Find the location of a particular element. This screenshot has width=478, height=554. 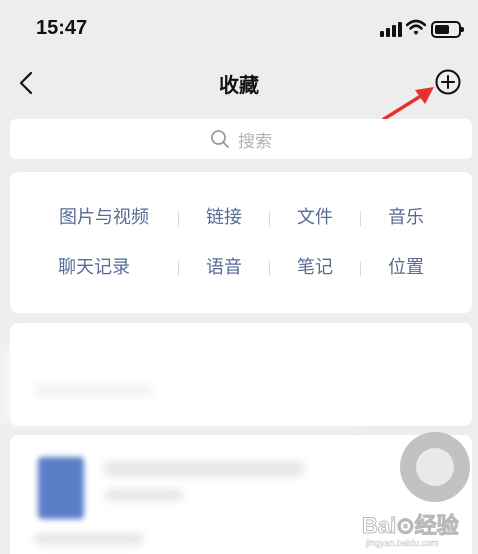

signal-icon is located at coordinates (391, 29).